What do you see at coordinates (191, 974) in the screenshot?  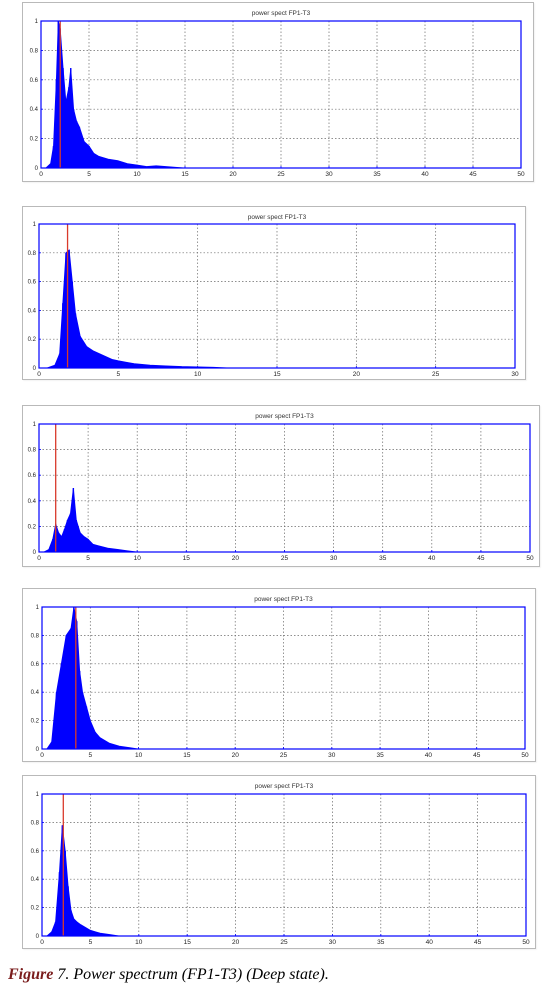 I see `figure-caption-text: 7. Power spectrum (FP1-T3) (Deep state).` at bounding box center [191, 974].